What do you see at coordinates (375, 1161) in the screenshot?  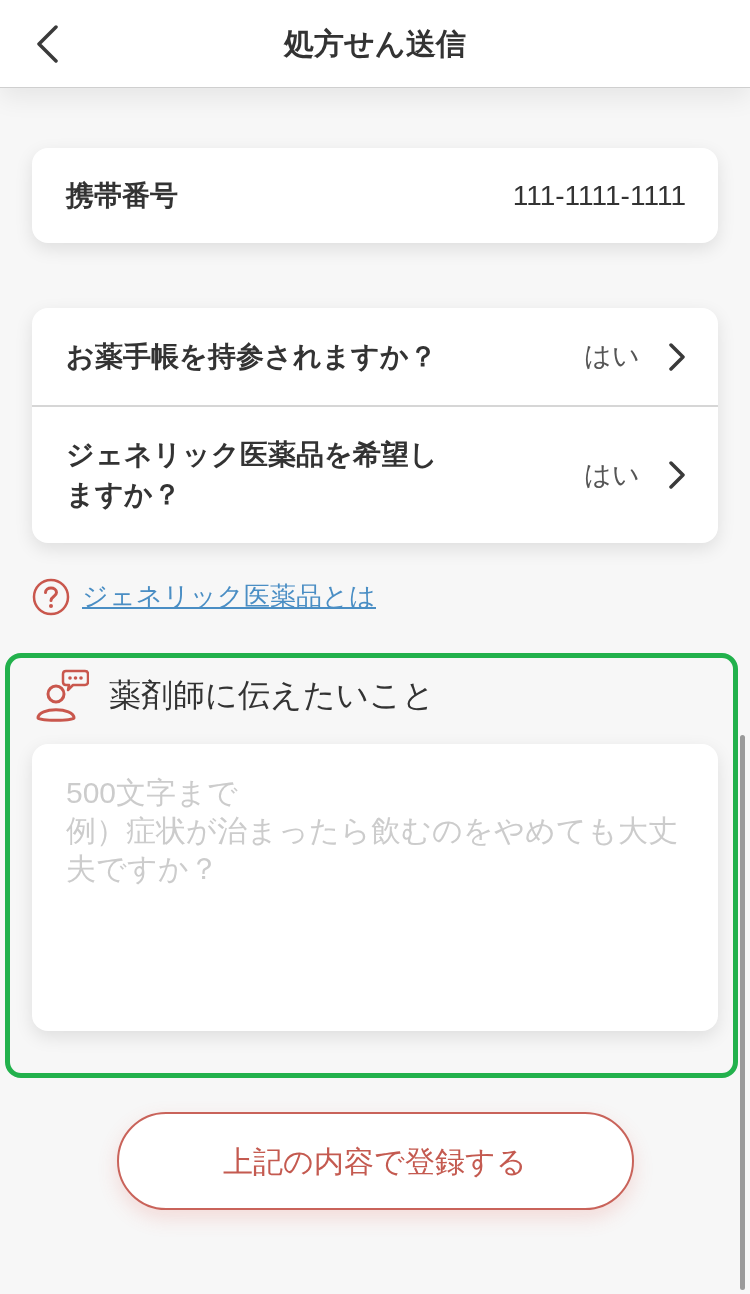 I see `register-button: 上記の内容で登録する` at bounding box center [375, 1161].